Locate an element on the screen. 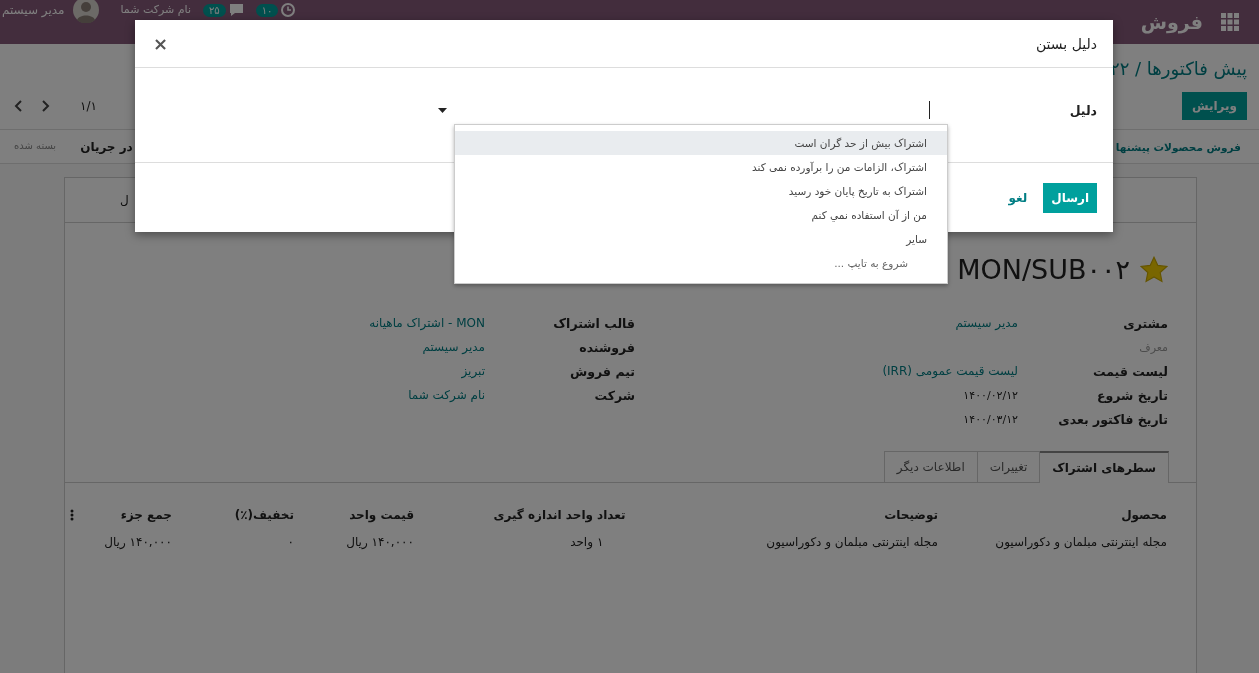 The height and width of the screenshot is (673, 1259). column-header: واحد اندازه گیری is located at coordinates (505, 514).